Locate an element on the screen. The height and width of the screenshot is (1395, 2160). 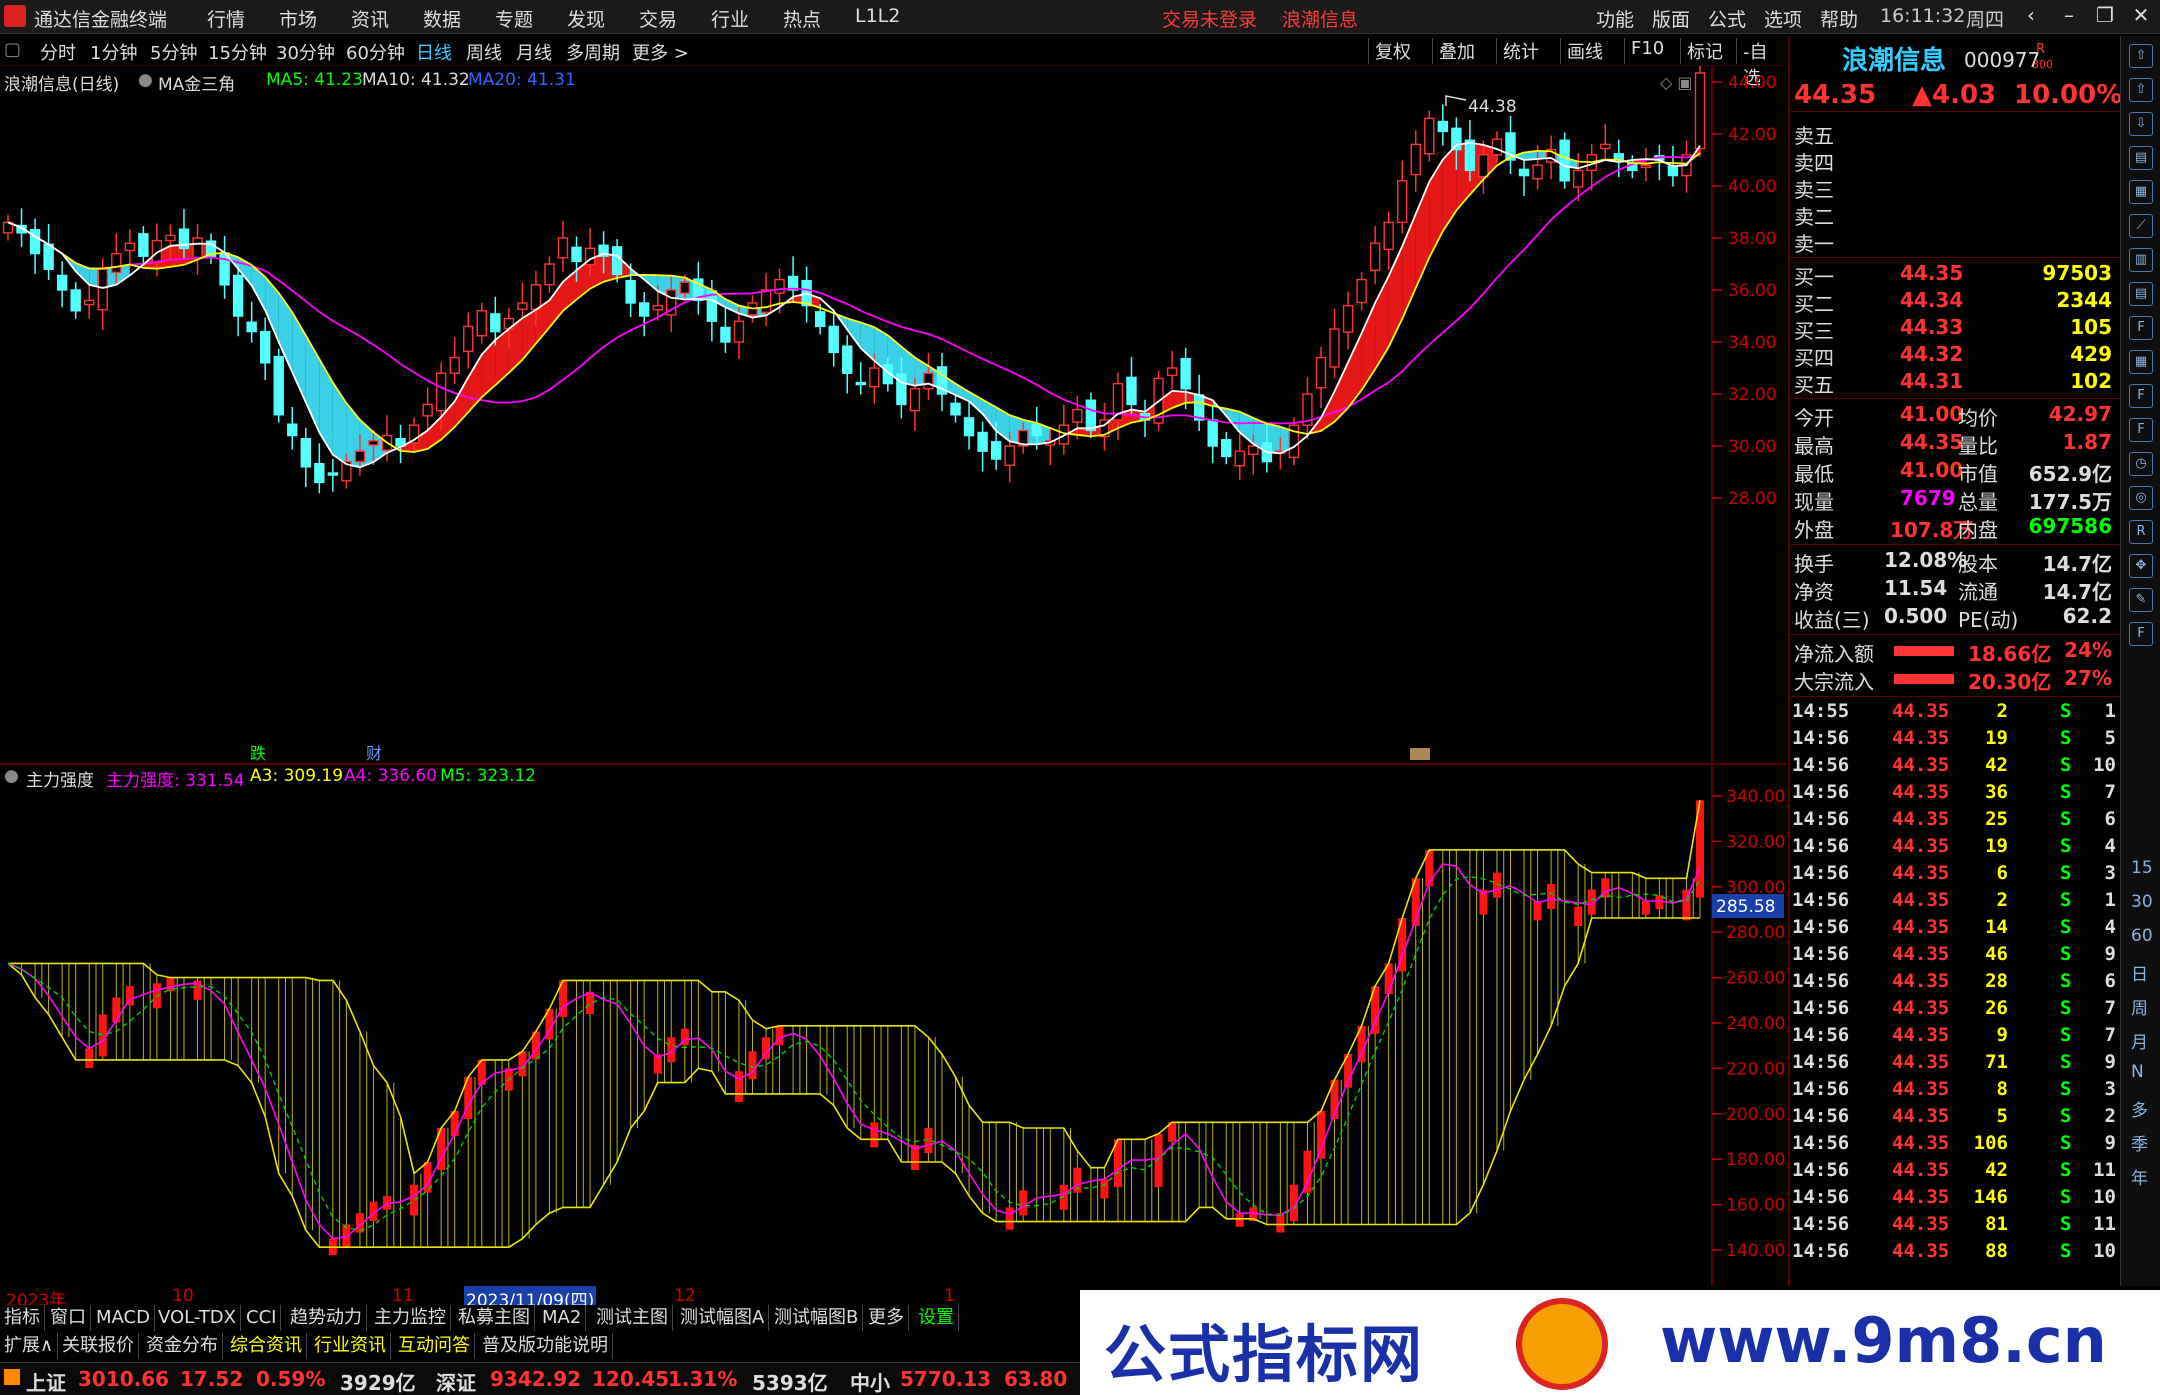
calc-icon: F is located at coordinates (2141, 328).